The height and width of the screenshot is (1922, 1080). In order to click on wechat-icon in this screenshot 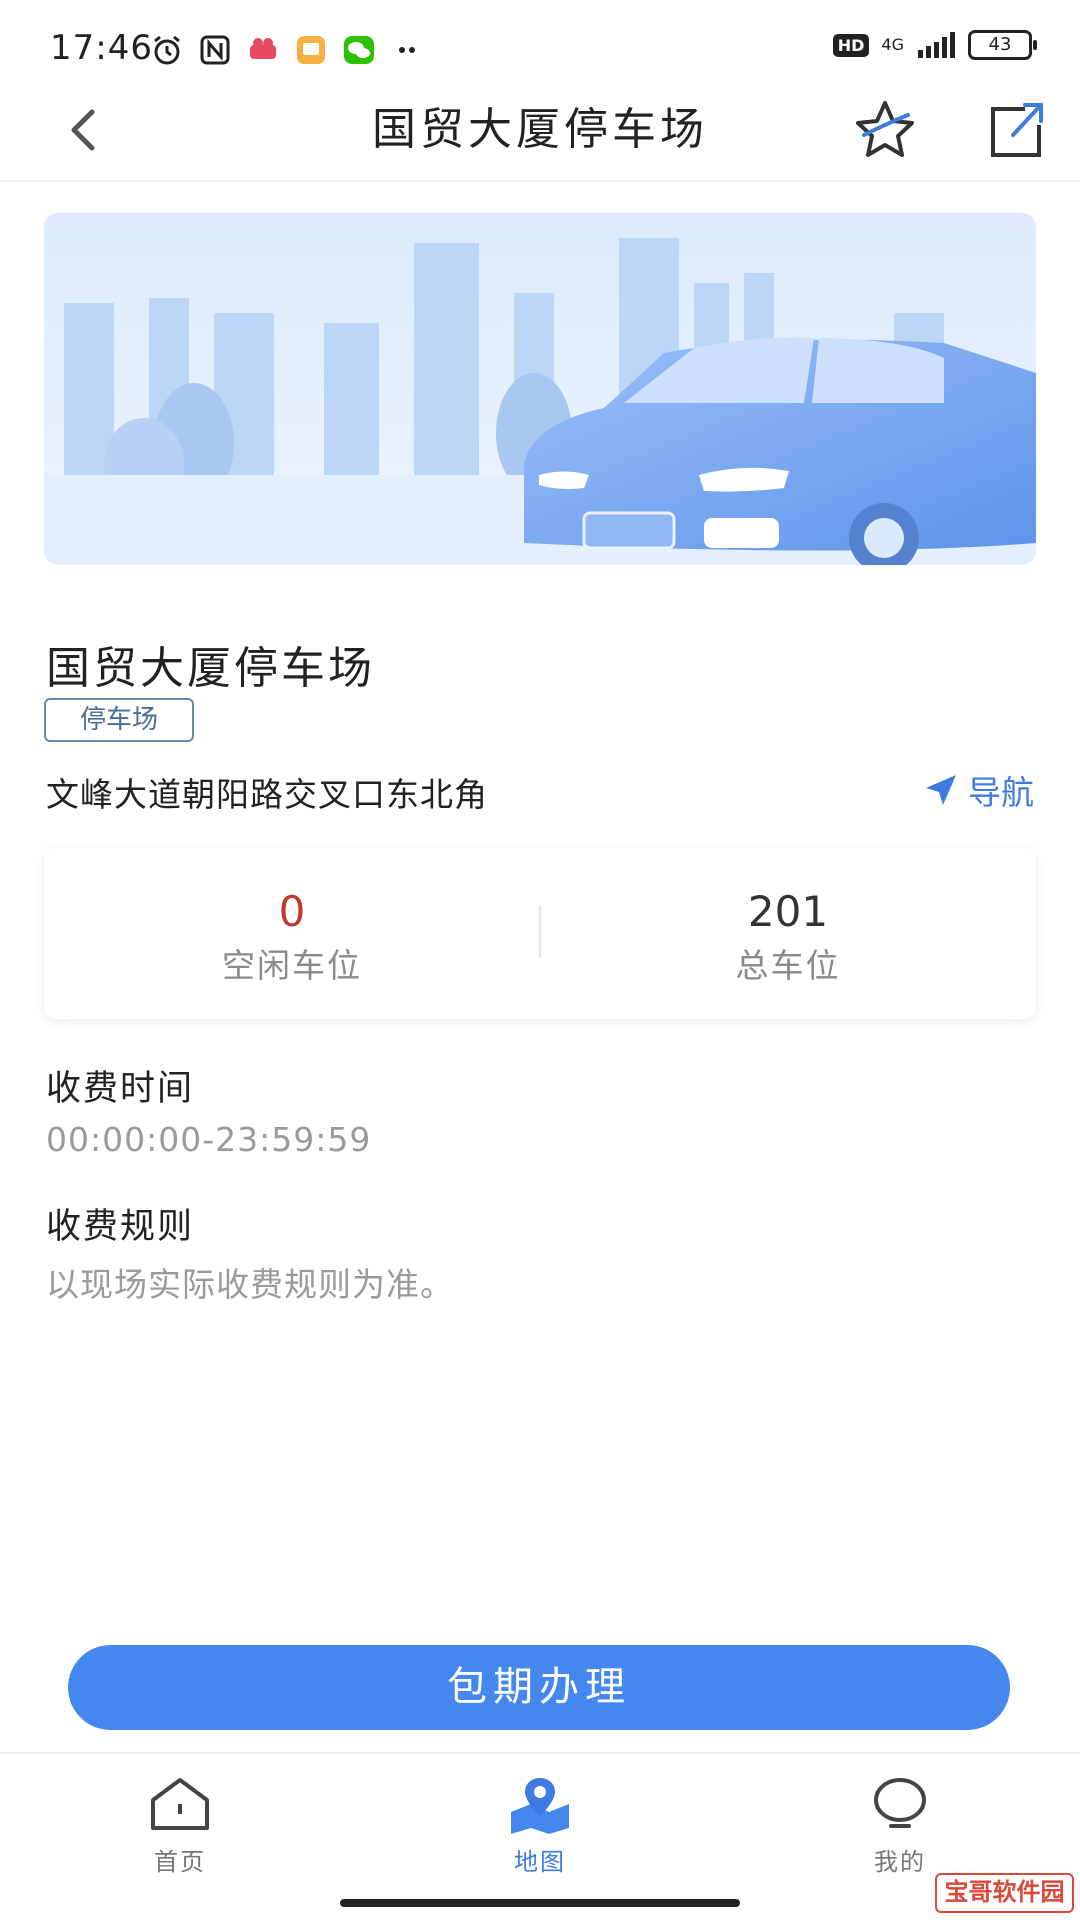, I will do `click(359, 50)`.